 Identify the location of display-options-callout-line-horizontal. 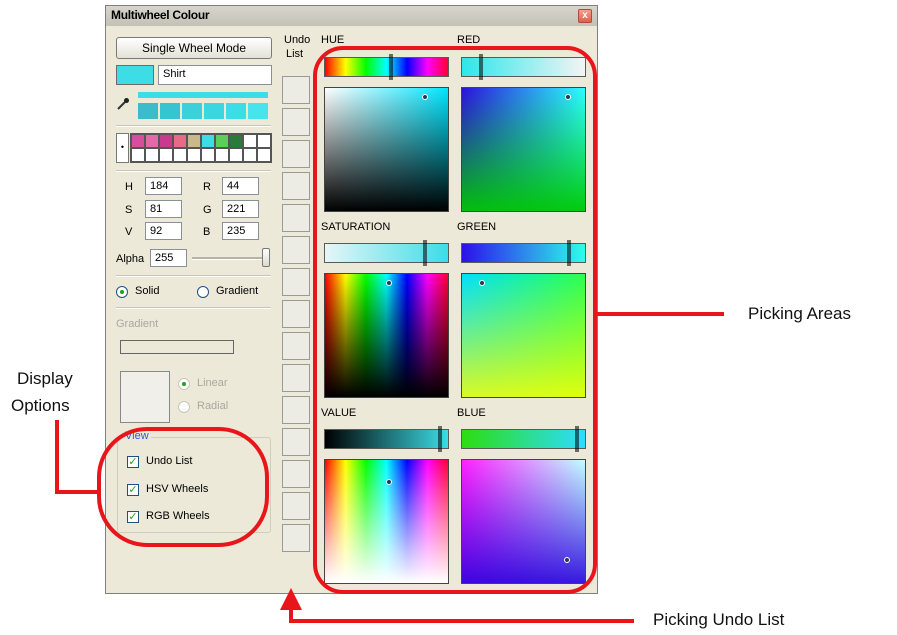
(77, 492).